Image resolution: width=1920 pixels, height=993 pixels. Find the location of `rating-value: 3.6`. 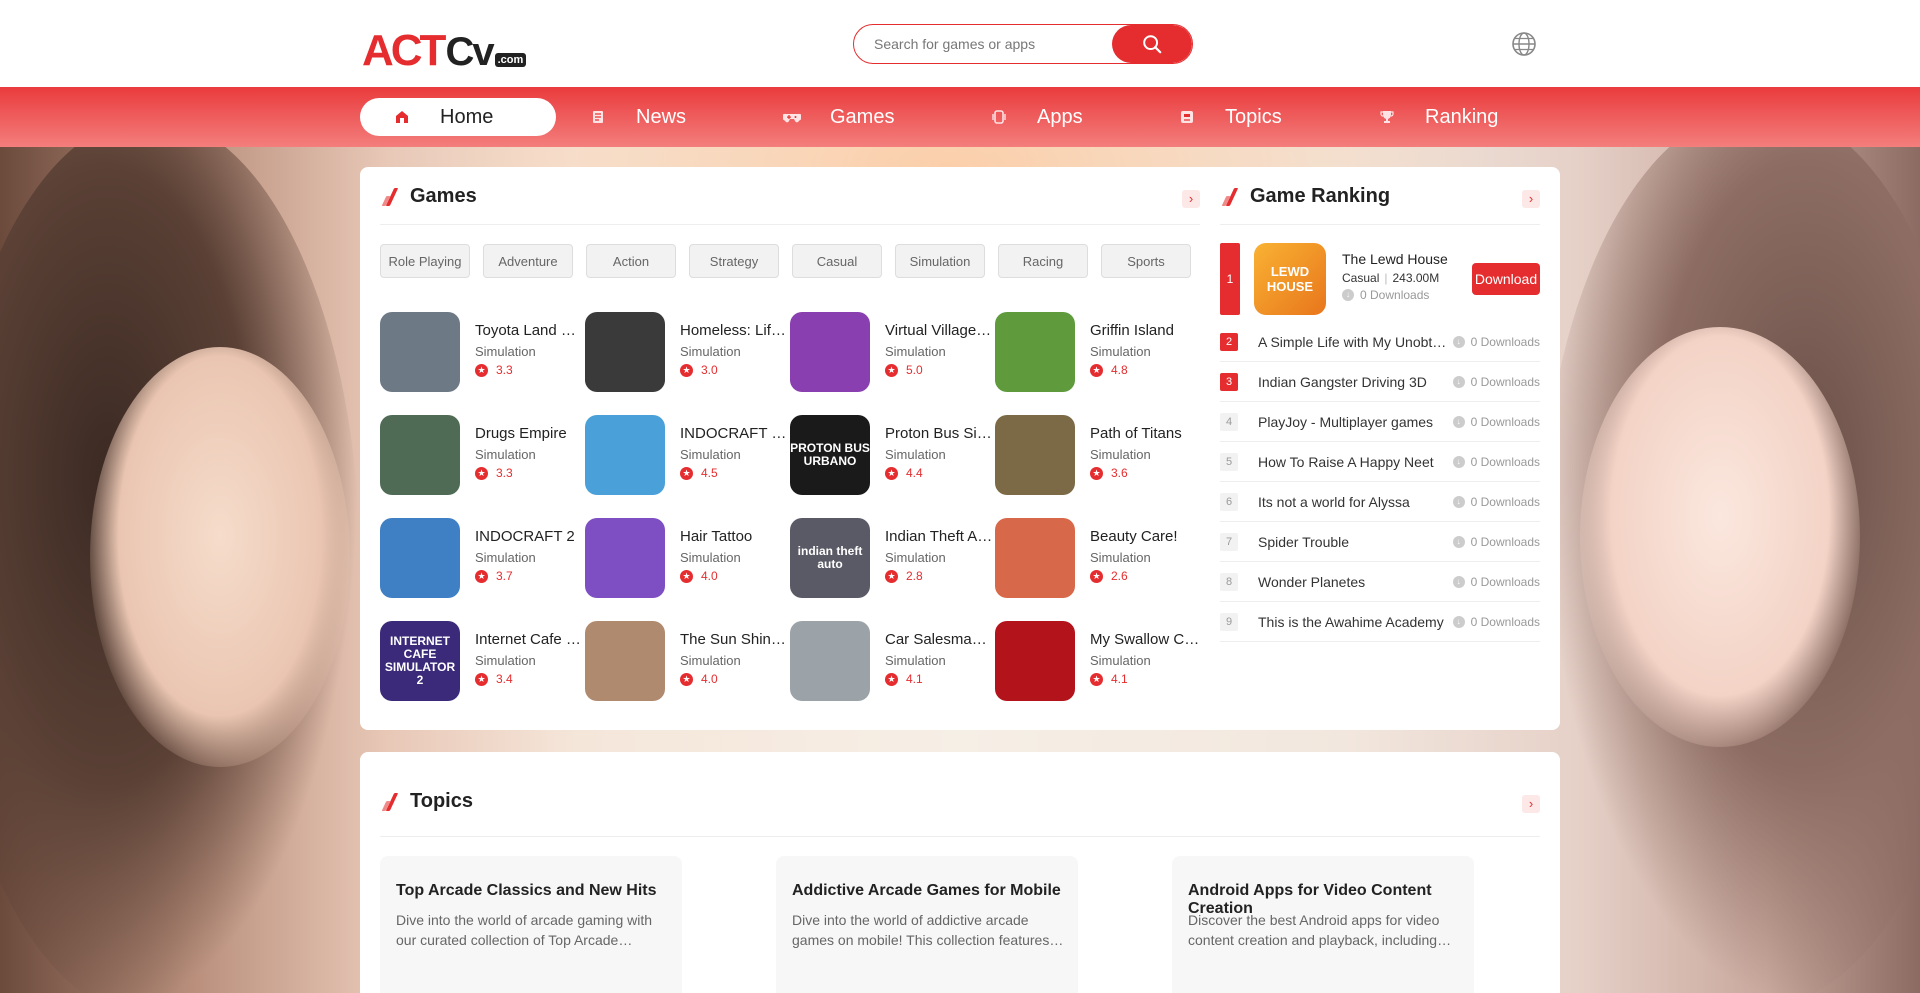

rating-value: 3.6 is located at coordinates (1119, 473).